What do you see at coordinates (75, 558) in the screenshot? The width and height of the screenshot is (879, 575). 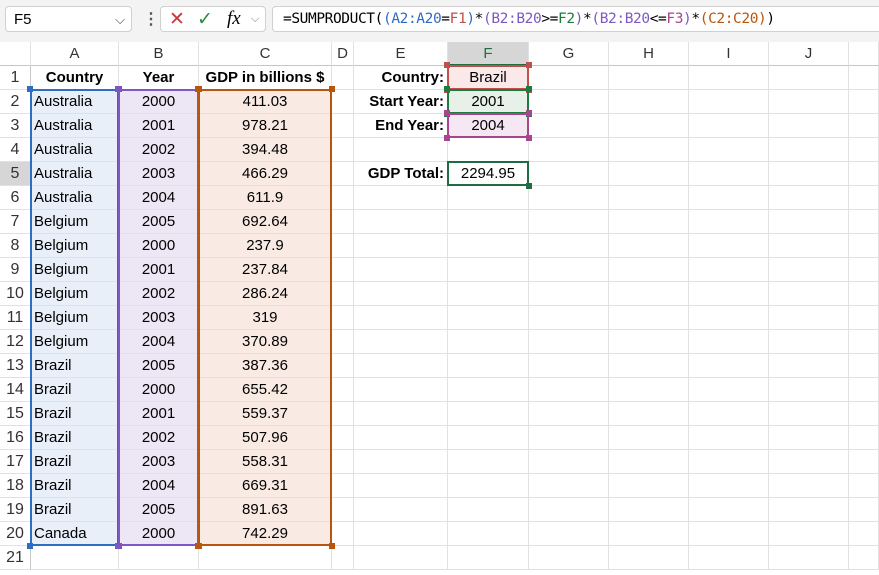 I see `country-cell` at bounding box center [75, 558].